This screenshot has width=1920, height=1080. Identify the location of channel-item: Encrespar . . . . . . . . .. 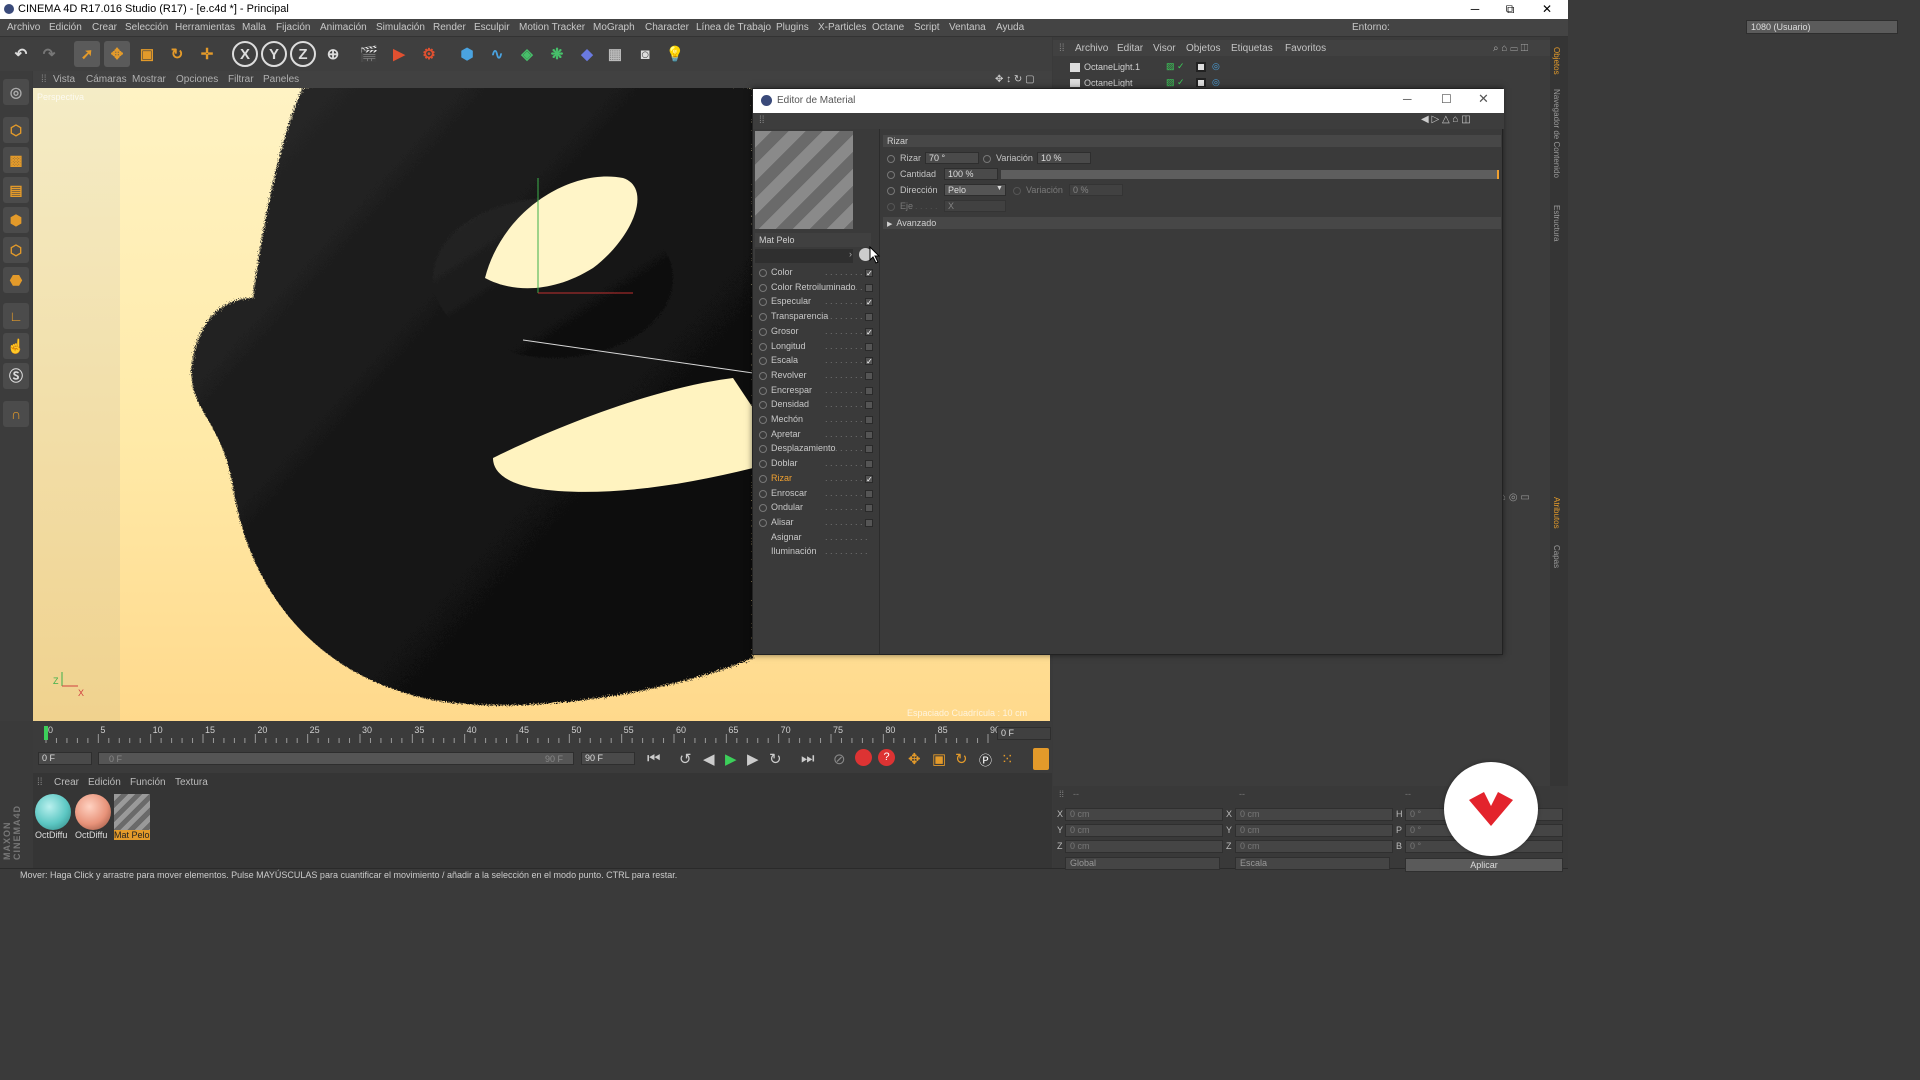
(816, 391).